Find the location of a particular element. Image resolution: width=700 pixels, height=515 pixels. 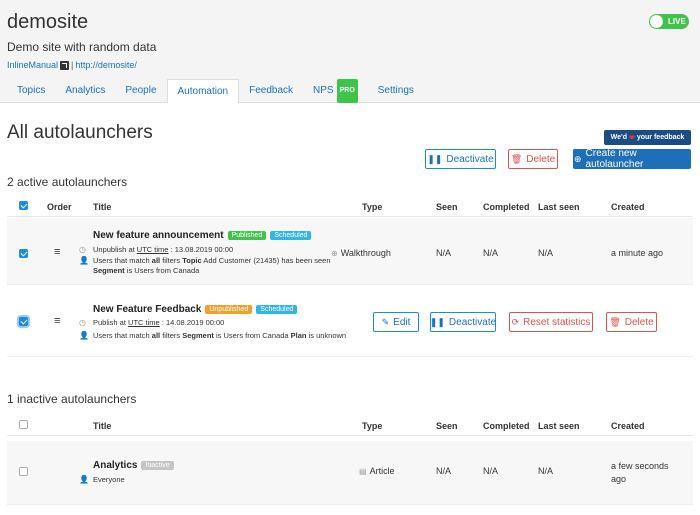

type-value: Walkthrough is located at coordinates (365, 253).